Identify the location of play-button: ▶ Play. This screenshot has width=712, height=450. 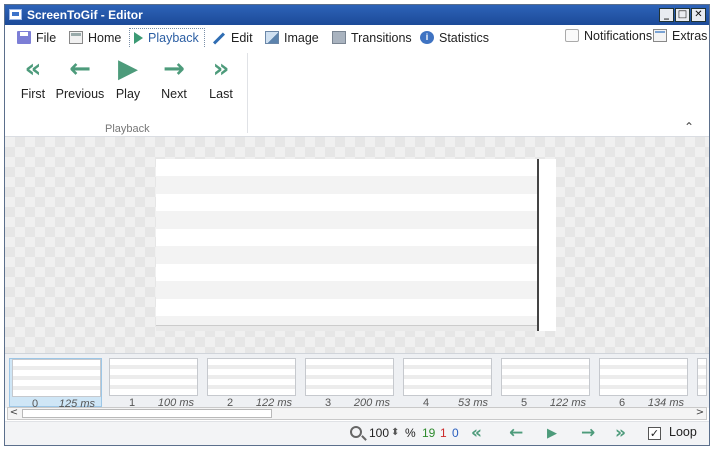
(128, 81).